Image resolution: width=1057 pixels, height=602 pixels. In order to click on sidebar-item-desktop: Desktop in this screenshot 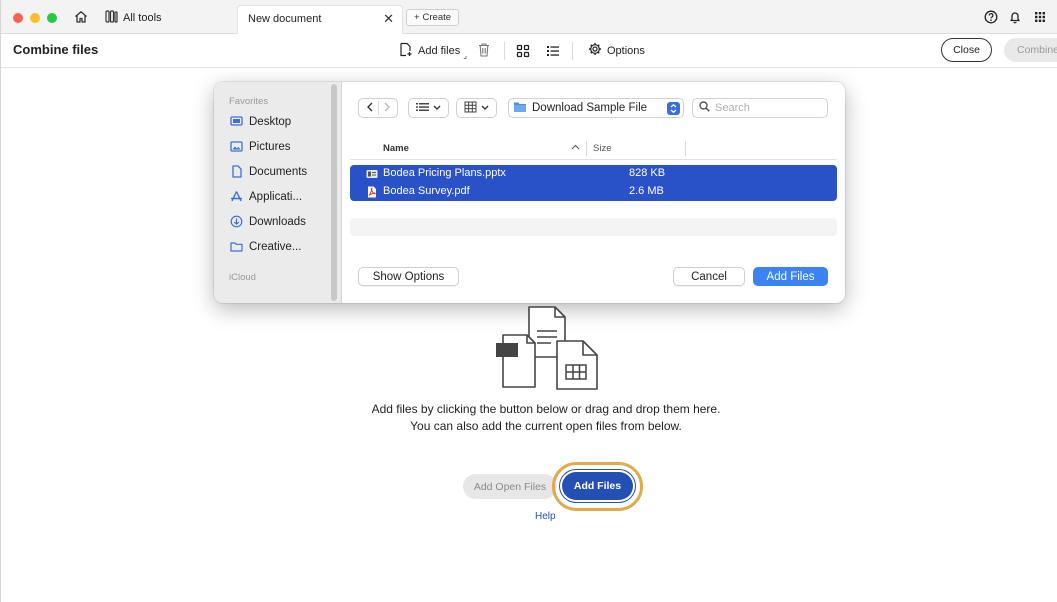, I will do `click(260, 121)`.